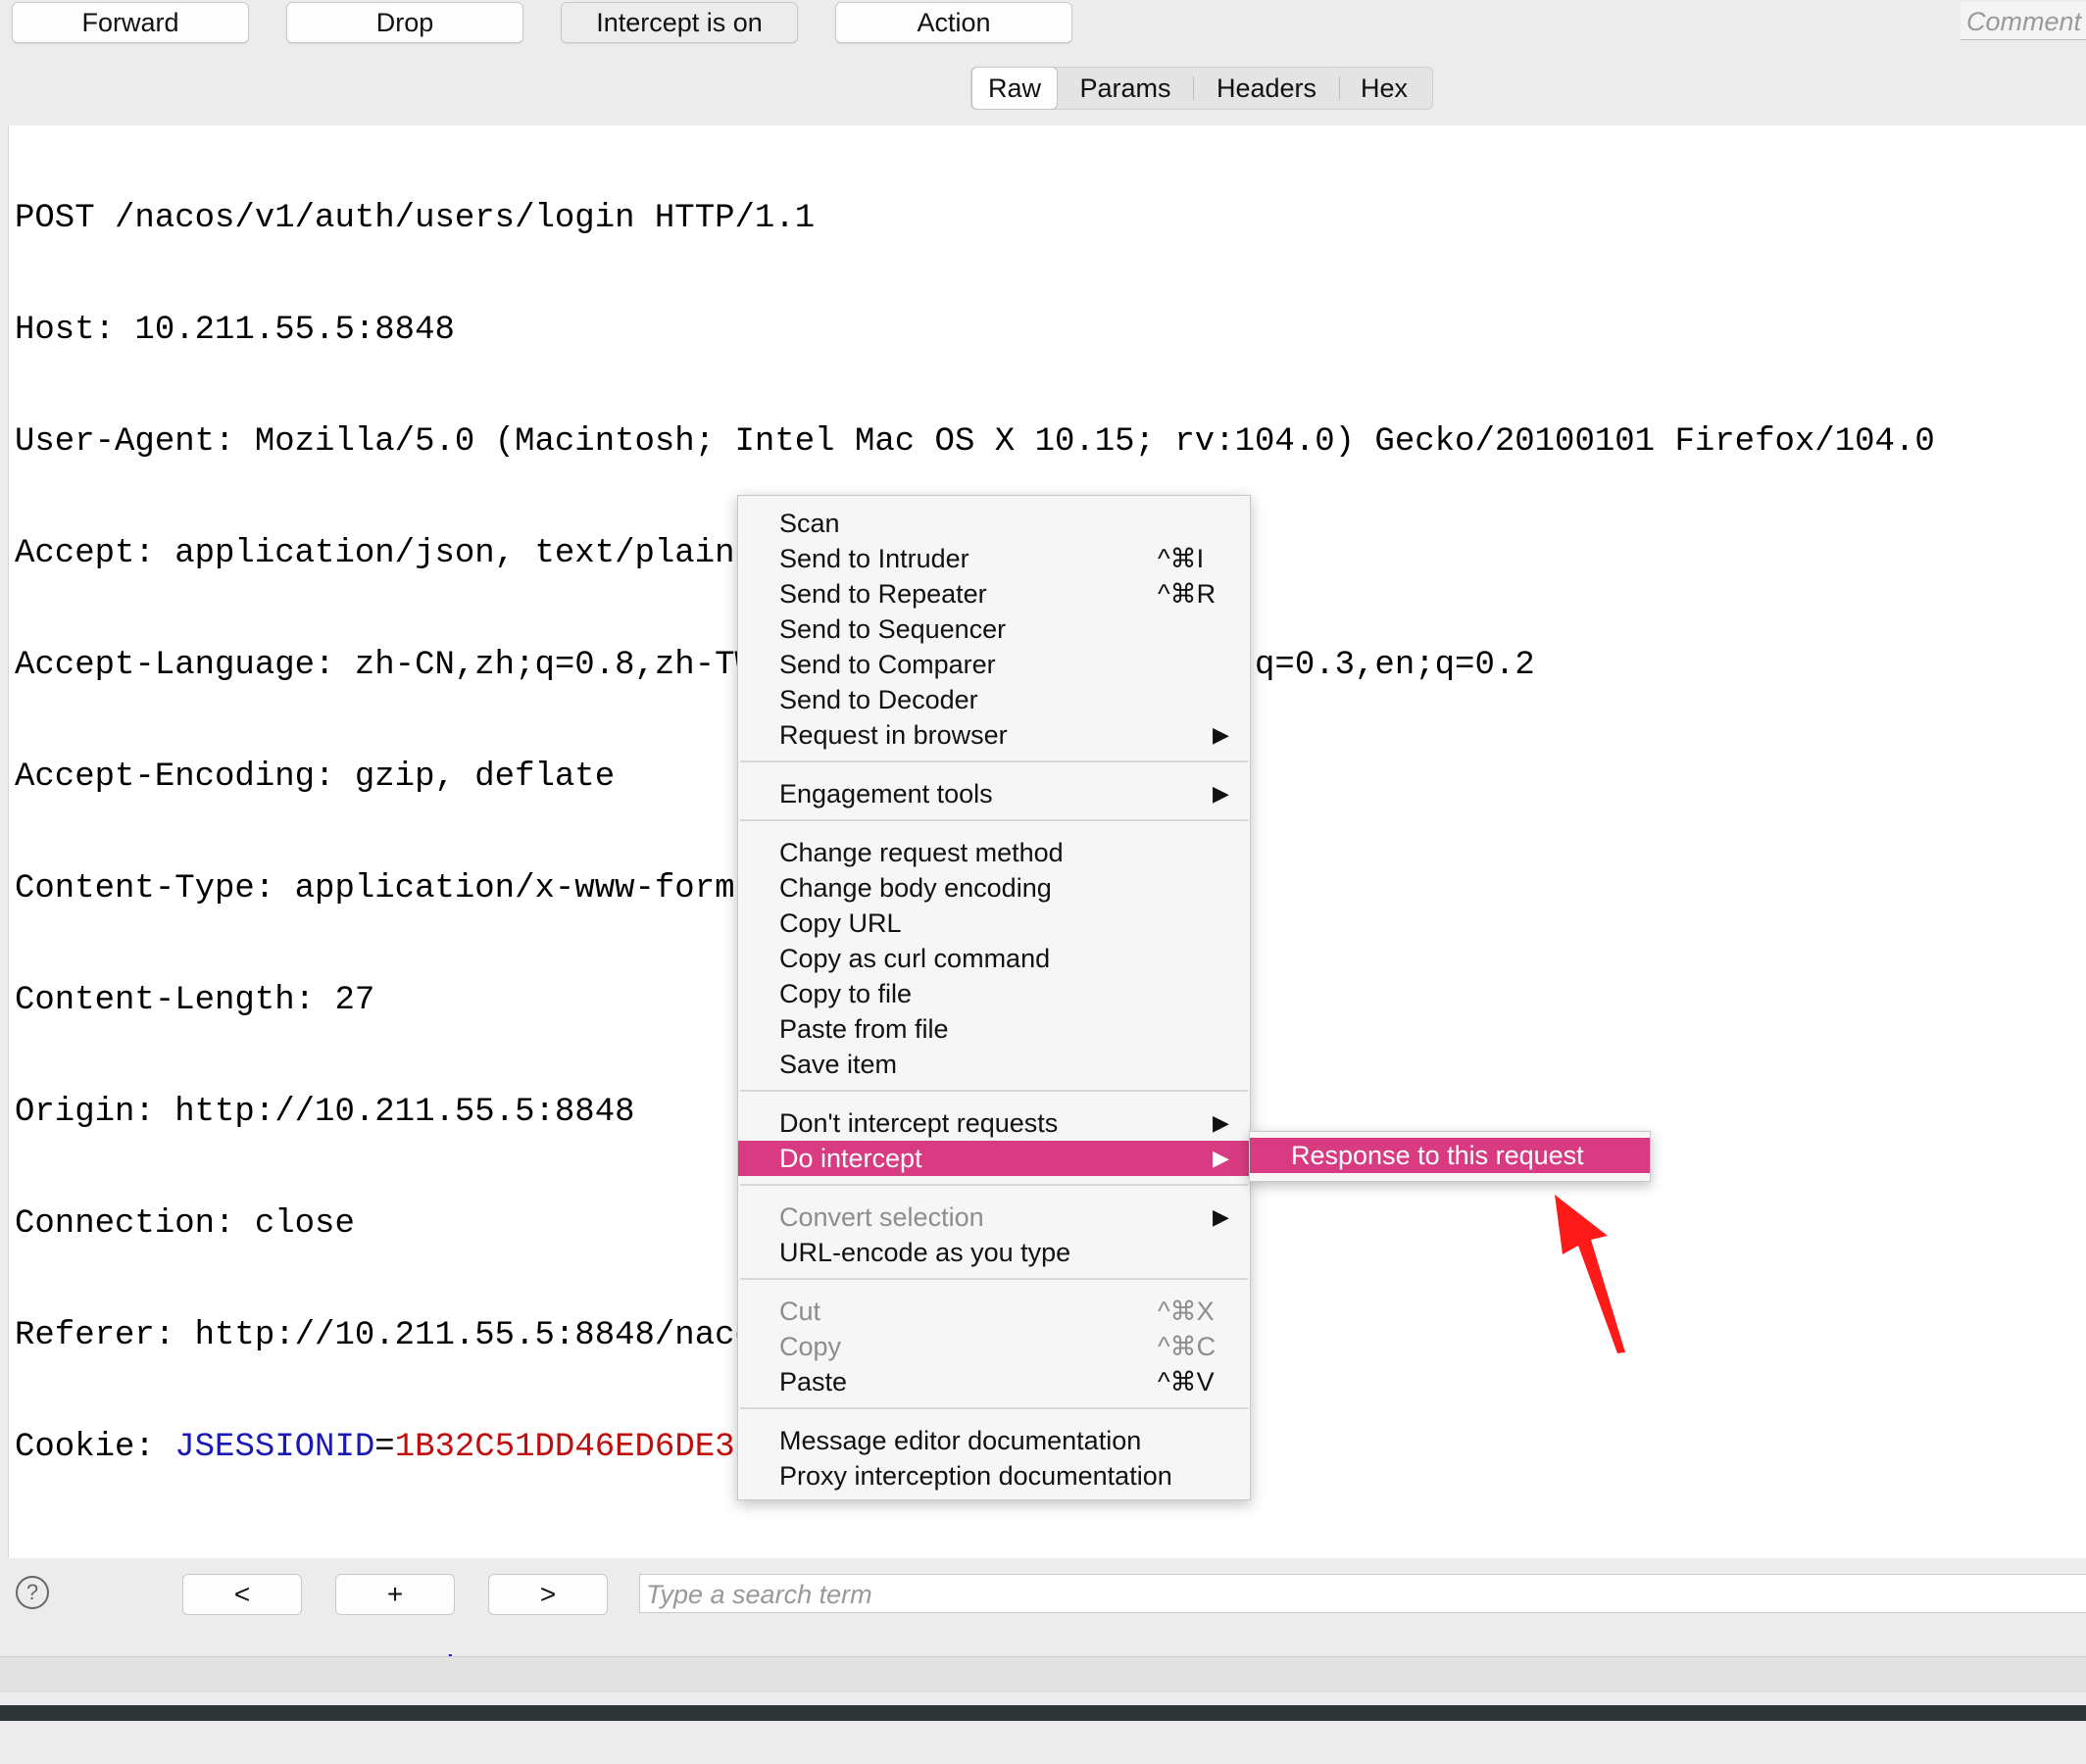  I want to click on menu-item-label: Response to this request, so click(1438, 1155).